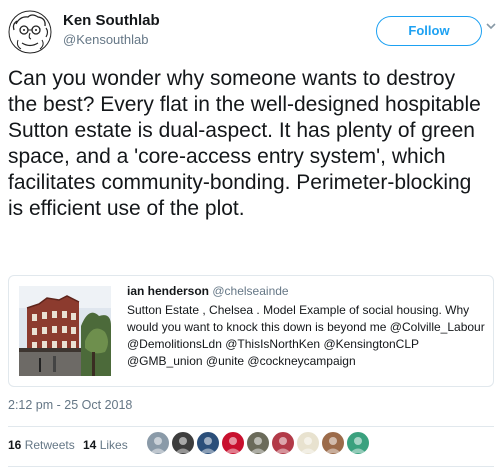 This screenshot has width=500, height=472. I want to click on sketch-face-icon, so click(30, 32).